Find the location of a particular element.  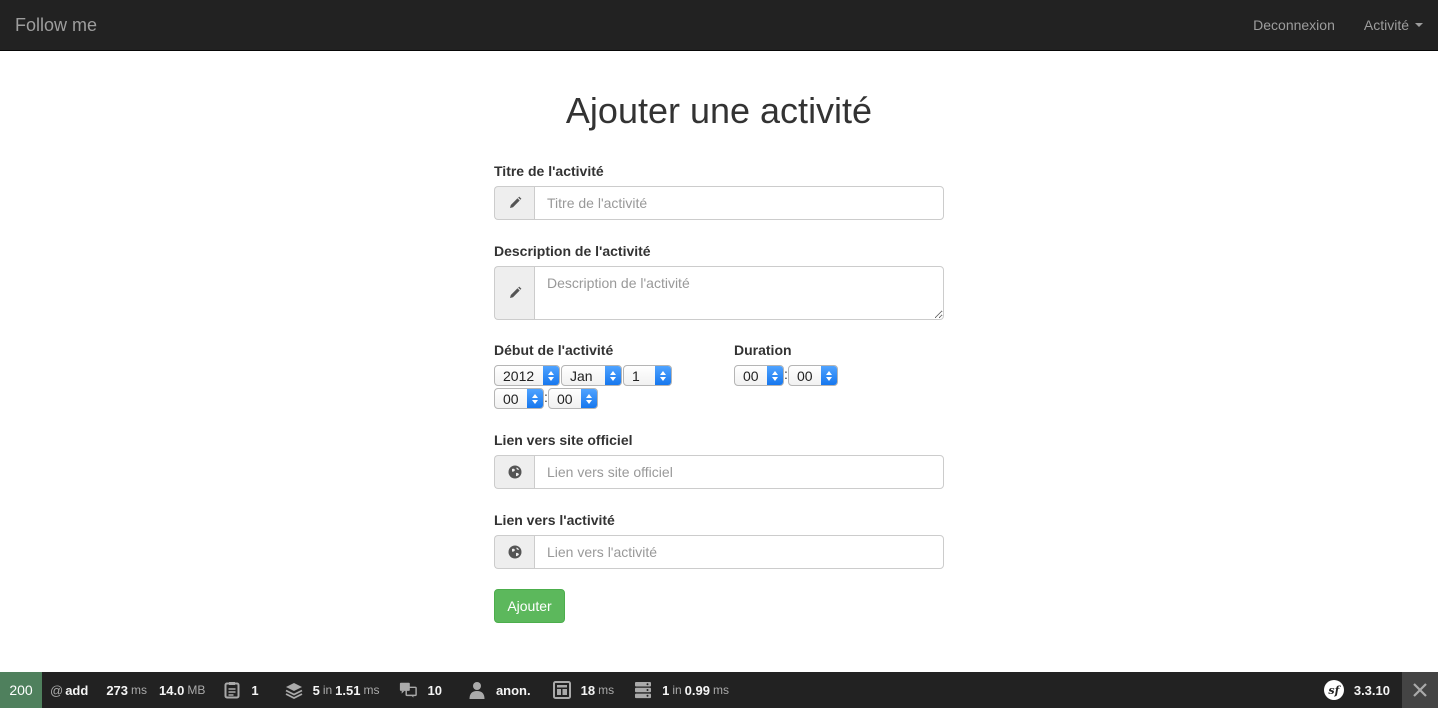

time-item: 273 ms is located at coordinates (126, 690).